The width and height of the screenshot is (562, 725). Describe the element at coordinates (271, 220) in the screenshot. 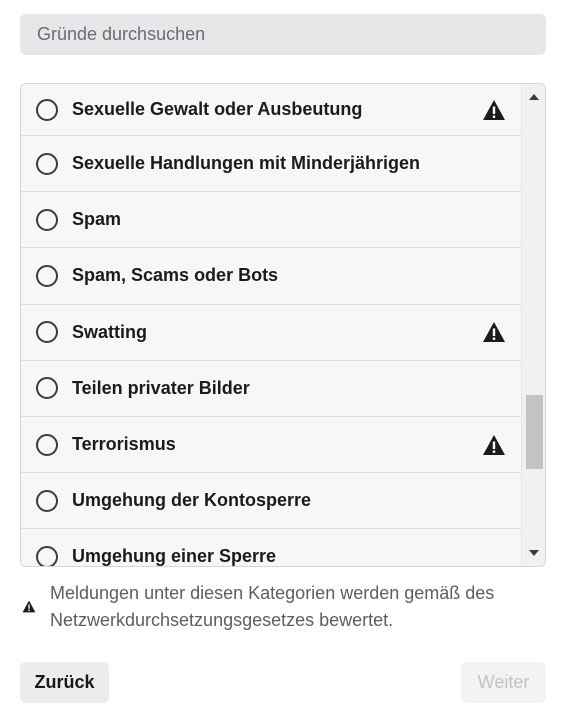

I see `reason-option: Spam` at that location.